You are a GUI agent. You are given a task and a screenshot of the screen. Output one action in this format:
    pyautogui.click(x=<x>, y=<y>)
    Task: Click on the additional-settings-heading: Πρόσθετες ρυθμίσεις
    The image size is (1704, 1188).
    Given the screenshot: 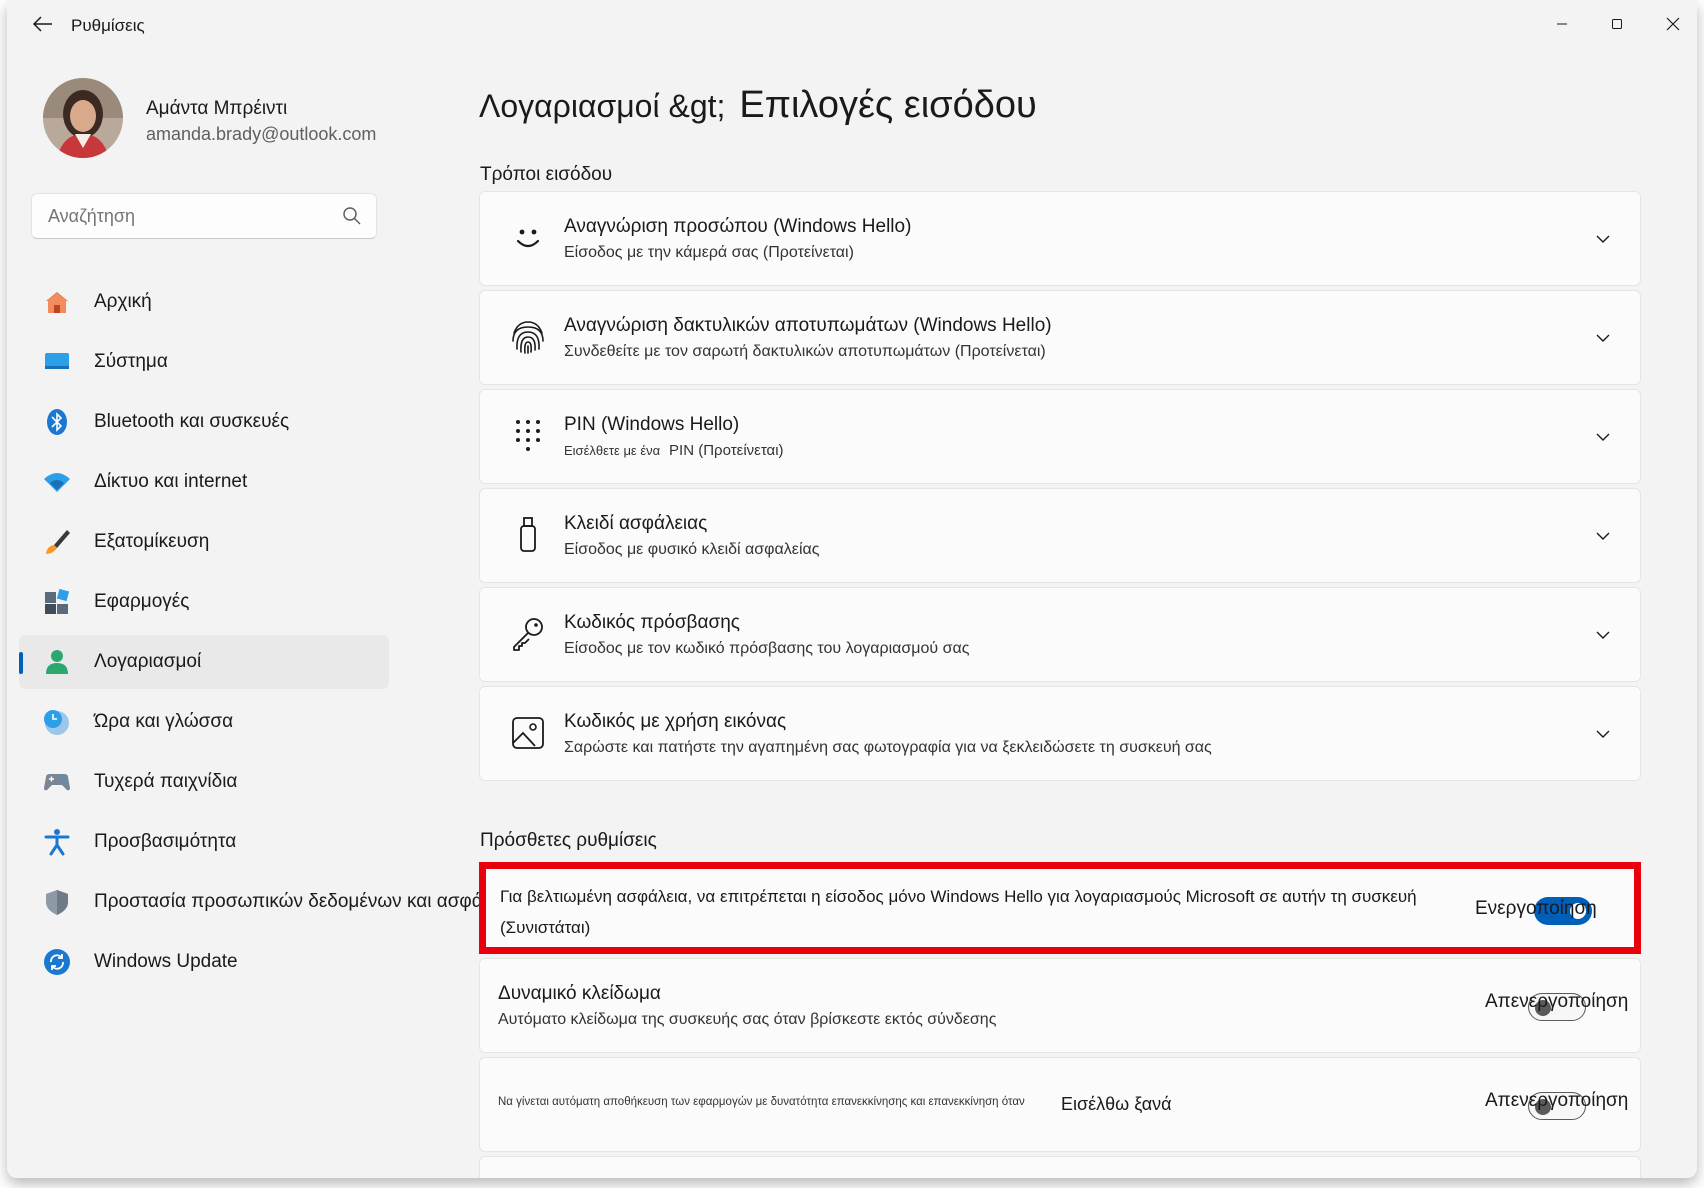 What is the action you would take?
    pyautogui.click(x=568, y=840)
    